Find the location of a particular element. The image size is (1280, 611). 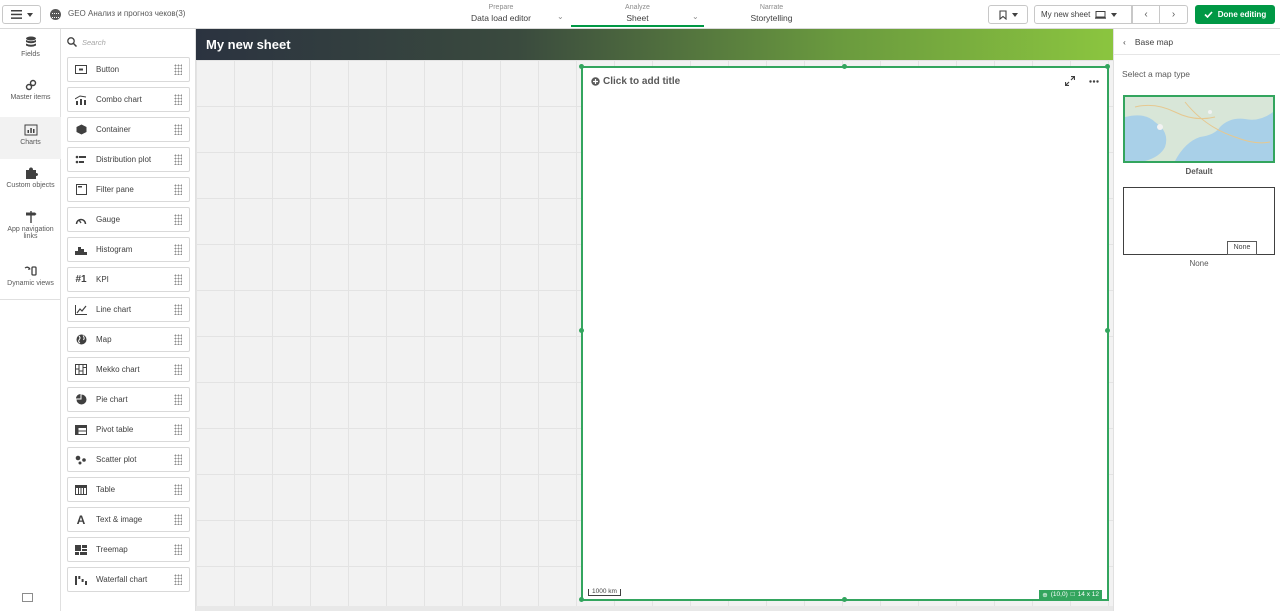

horizontal-scrollbar is located at coordinates (654, 608).